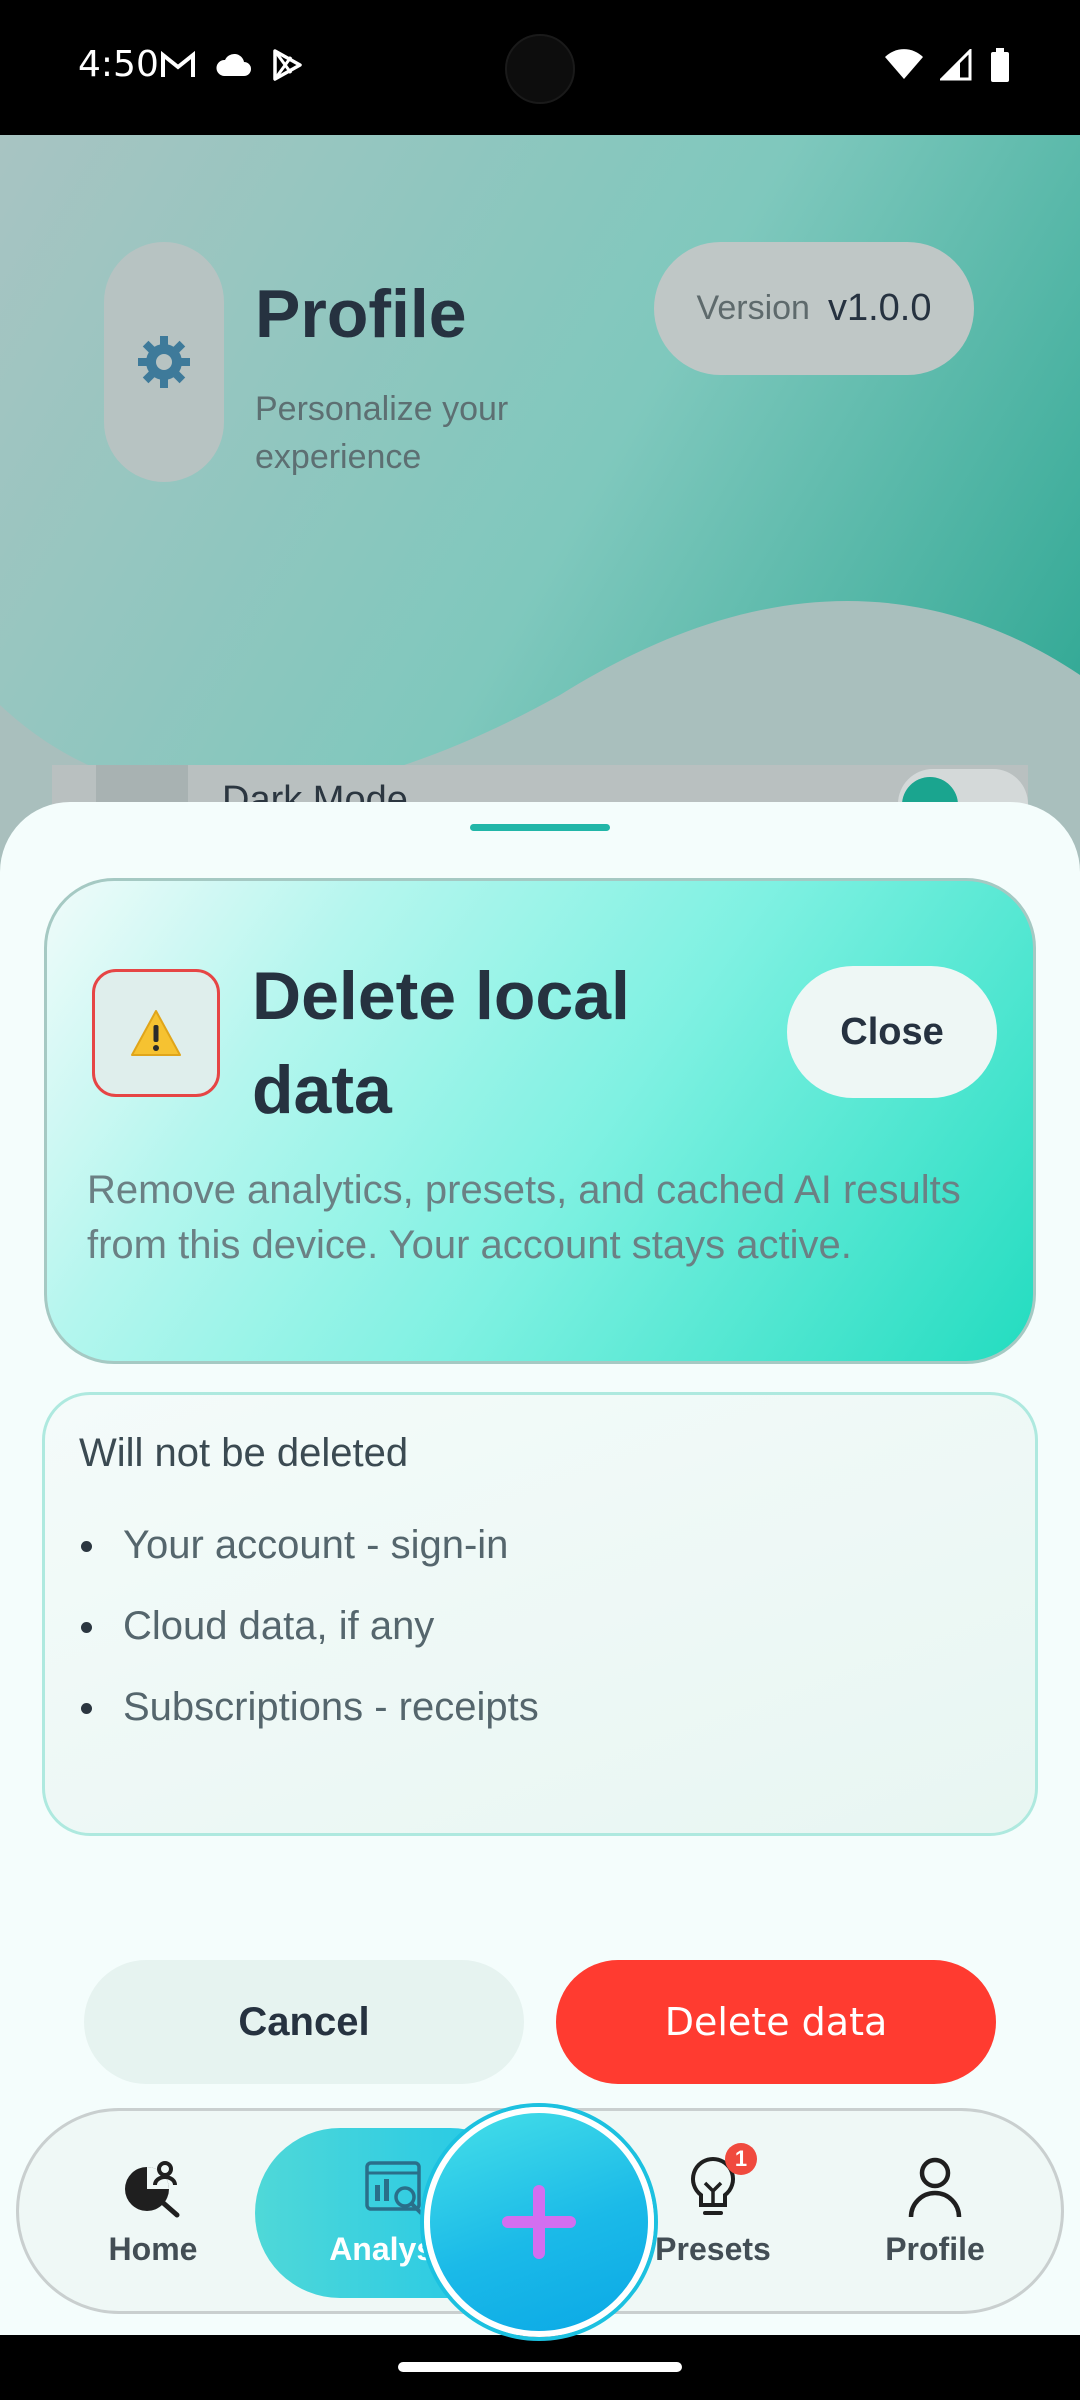 Image resolution: width=1080 pixels, height=2400 pixels. What do you see at coordinates (394, 2187) in the screenshot?
I see `chart-search-icon` at bounding box center [394, 2187].